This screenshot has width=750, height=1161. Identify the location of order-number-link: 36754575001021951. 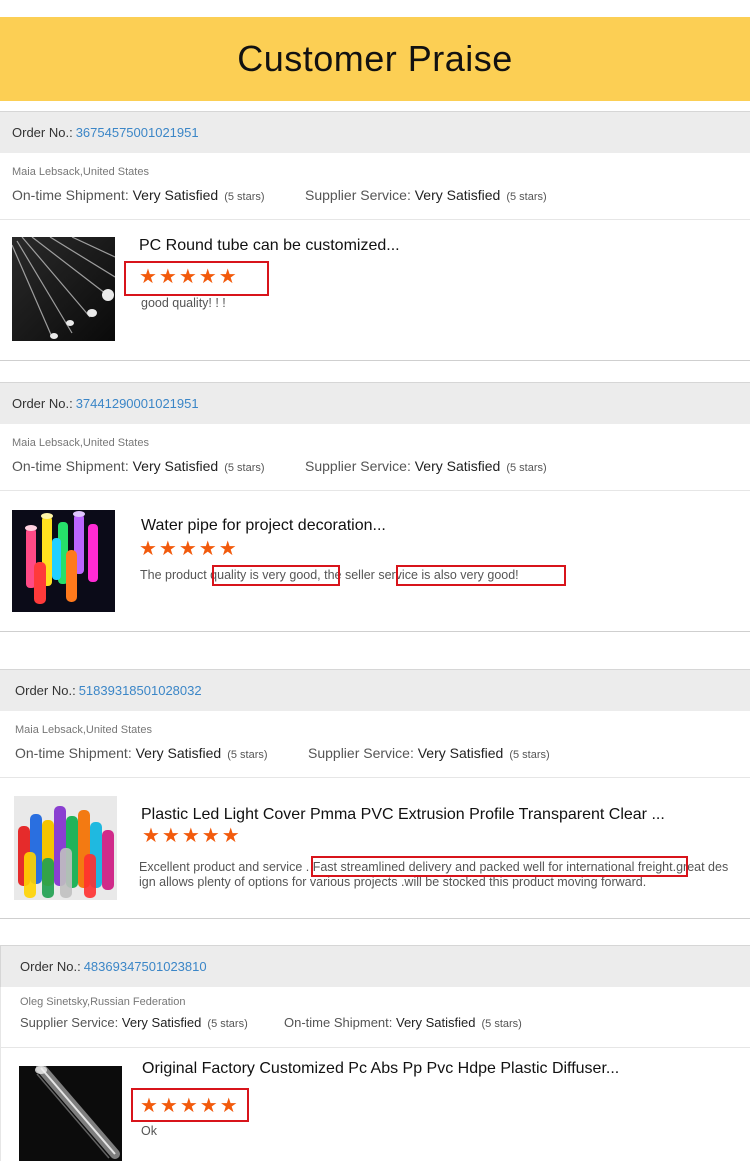
(137, 132).